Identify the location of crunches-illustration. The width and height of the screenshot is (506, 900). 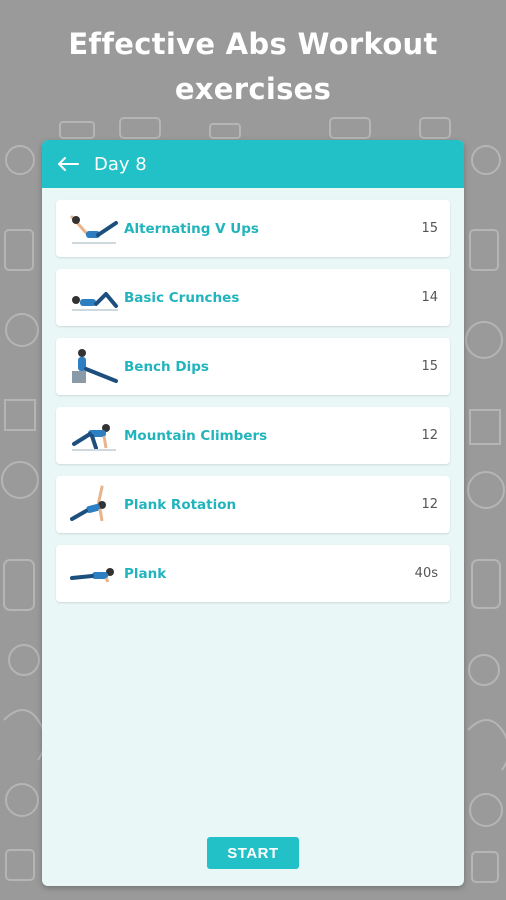
(94, 298).